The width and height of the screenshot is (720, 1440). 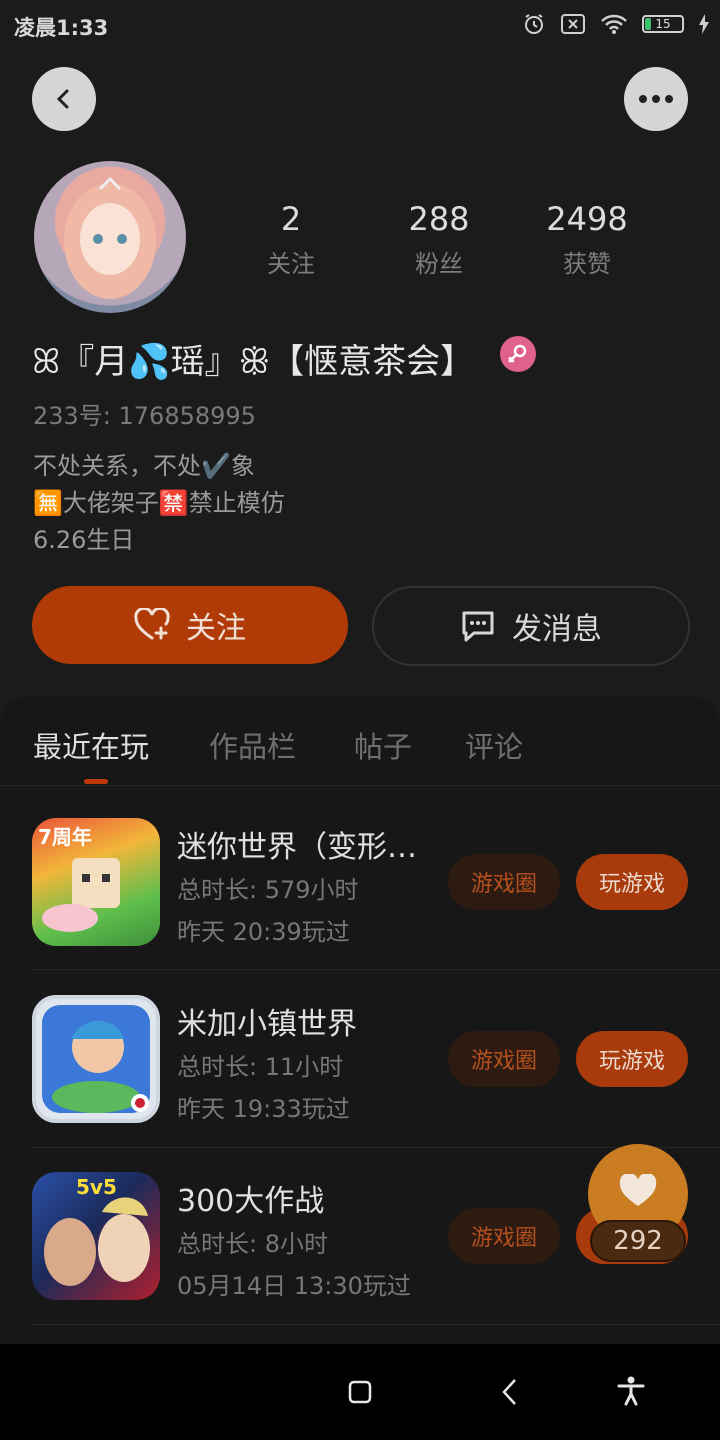 I want to click on game-title: 米加小镇世界, so click(x=267, y=1021).